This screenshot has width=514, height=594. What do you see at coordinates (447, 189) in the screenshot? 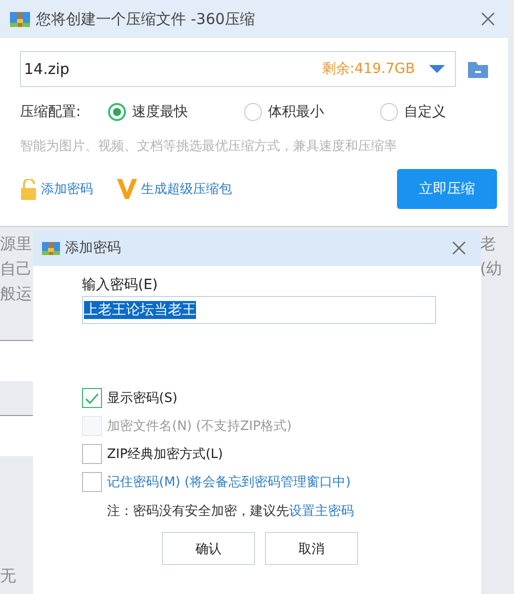
I see `compress-button: 立即压缩` at bounding box center [447, 189].